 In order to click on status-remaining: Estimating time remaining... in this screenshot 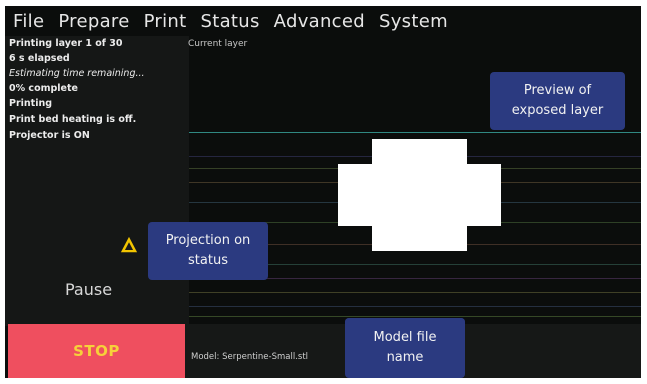, I will do `click(77, 73)`.